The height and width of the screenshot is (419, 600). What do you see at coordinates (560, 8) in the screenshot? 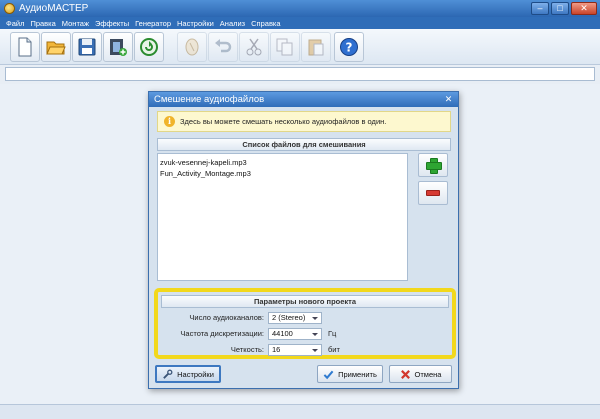
I see `maximize-button: □` at bounding box center [560, 8].